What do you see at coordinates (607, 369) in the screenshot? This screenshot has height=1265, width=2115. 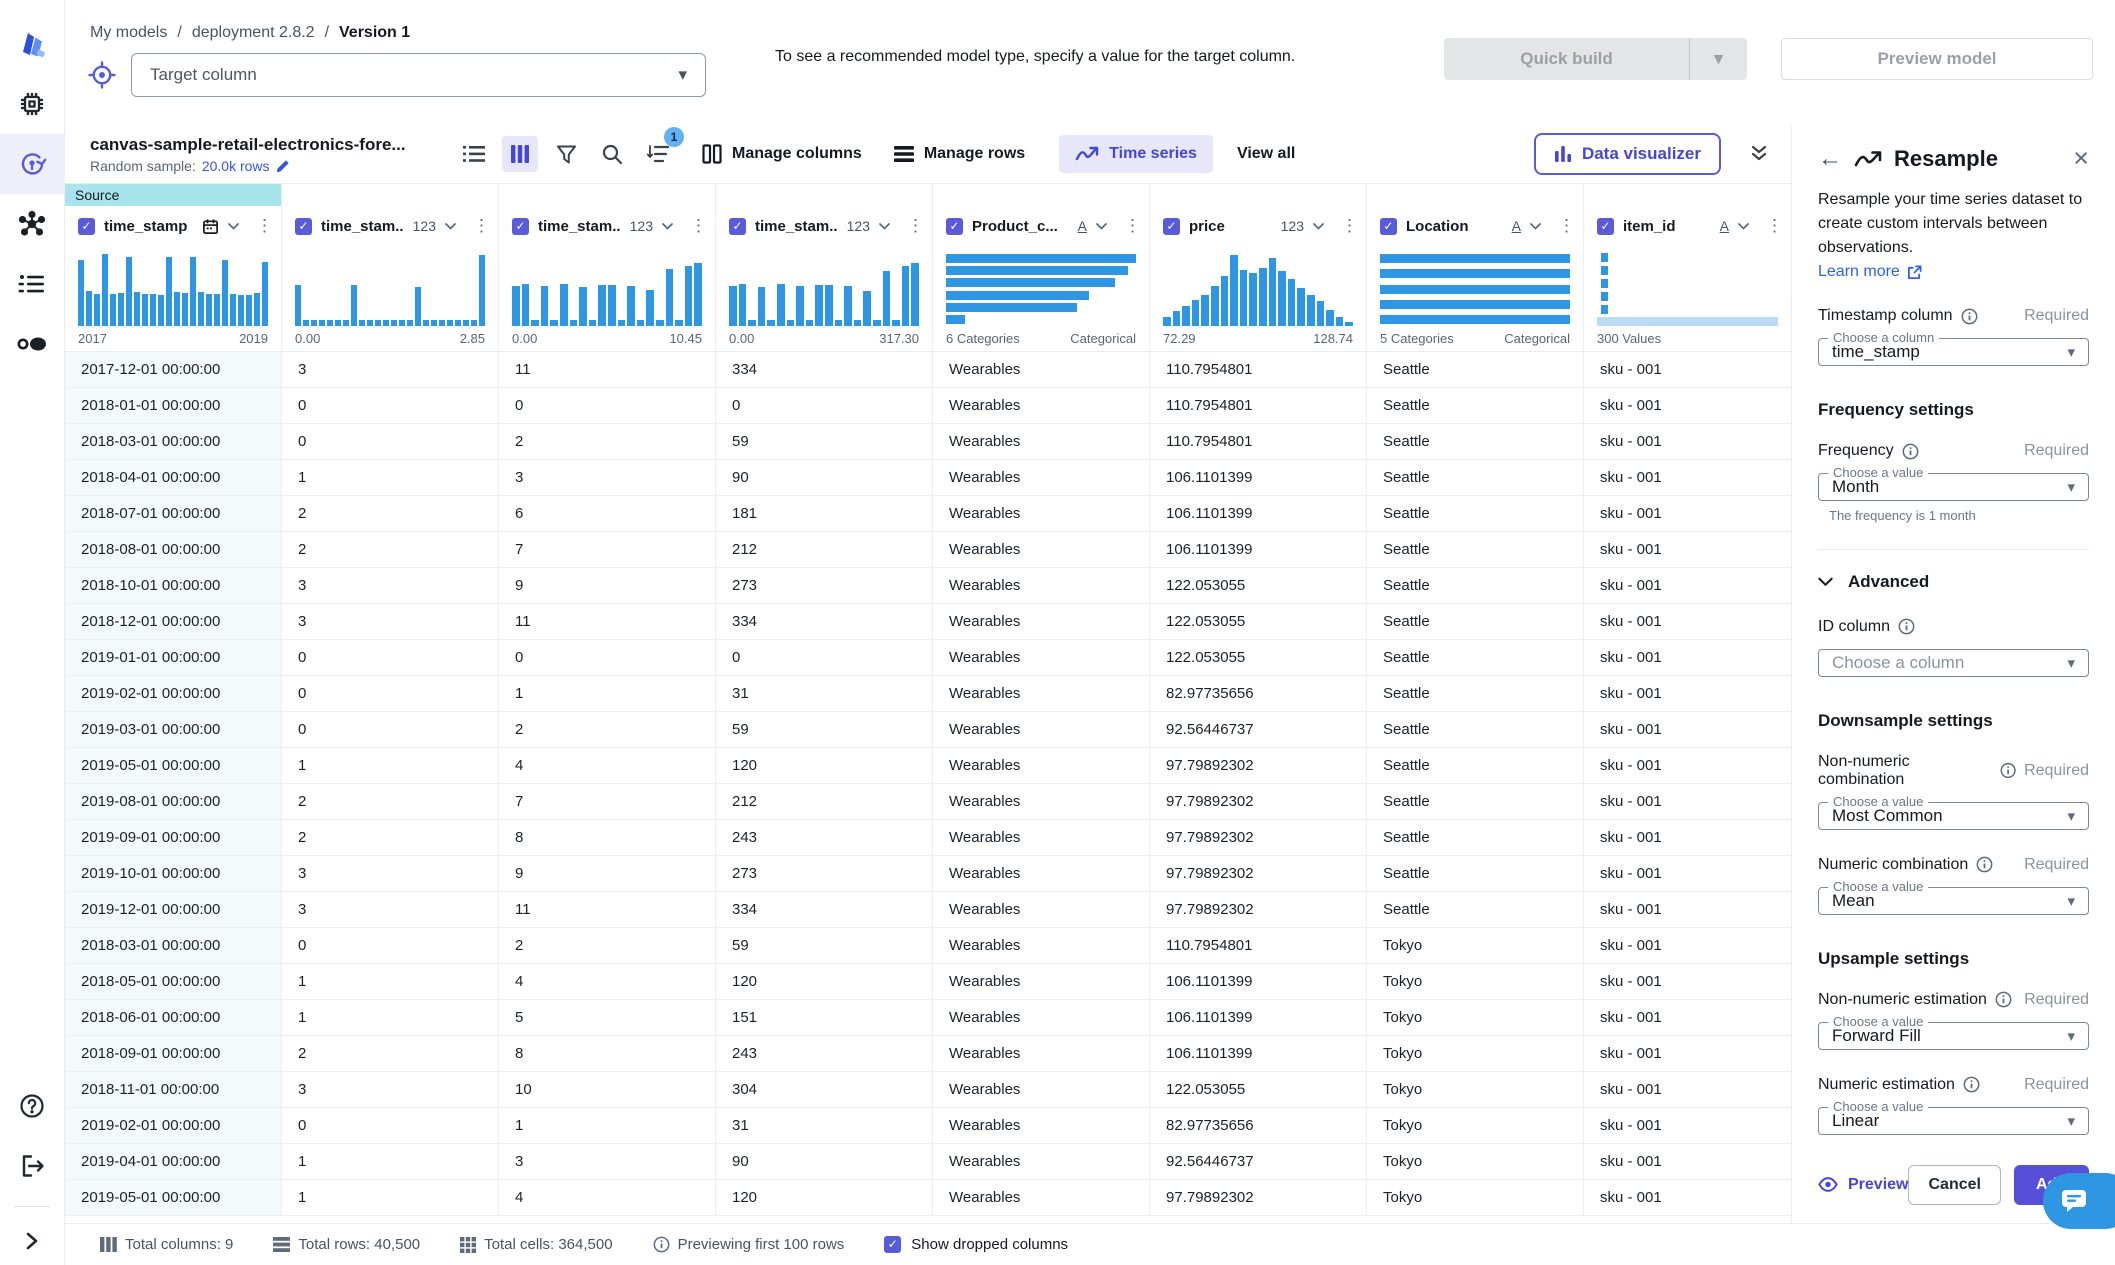 I see `table-cell: 11` at bounding box center [607, 369].